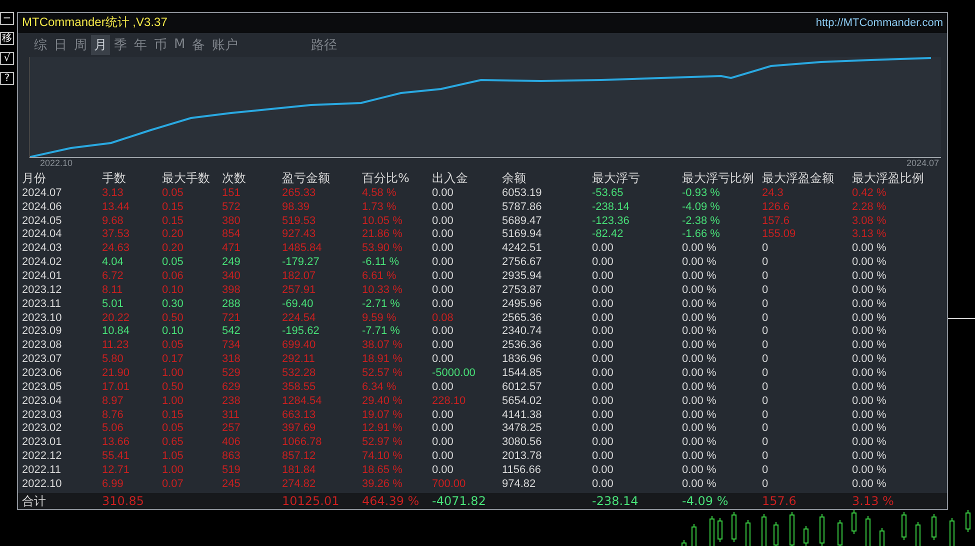 Image resolution: width=975 pixels, height=546 pixels. Describe the element at coordinates (870, 193) in the screenshot. I see `table-cell-text: 0.42 %` at that location.